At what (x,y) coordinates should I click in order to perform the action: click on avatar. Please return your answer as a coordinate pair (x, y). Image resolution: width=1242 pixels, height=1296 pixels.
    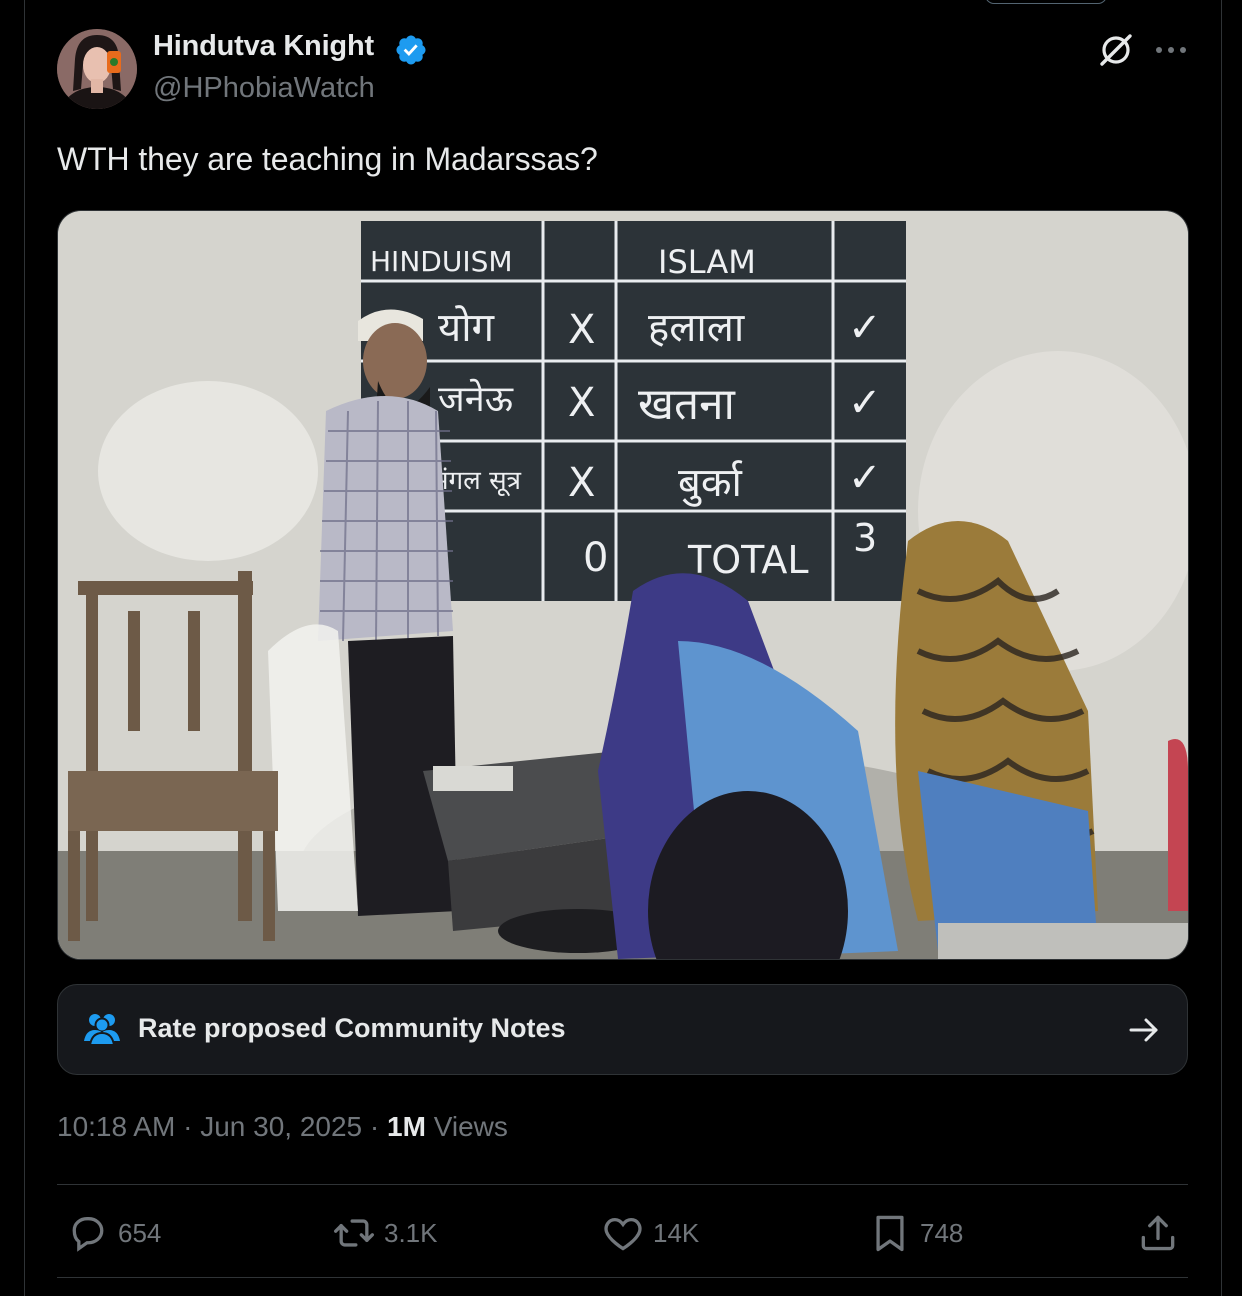
    Looking at the image, I should click on (97, 69).